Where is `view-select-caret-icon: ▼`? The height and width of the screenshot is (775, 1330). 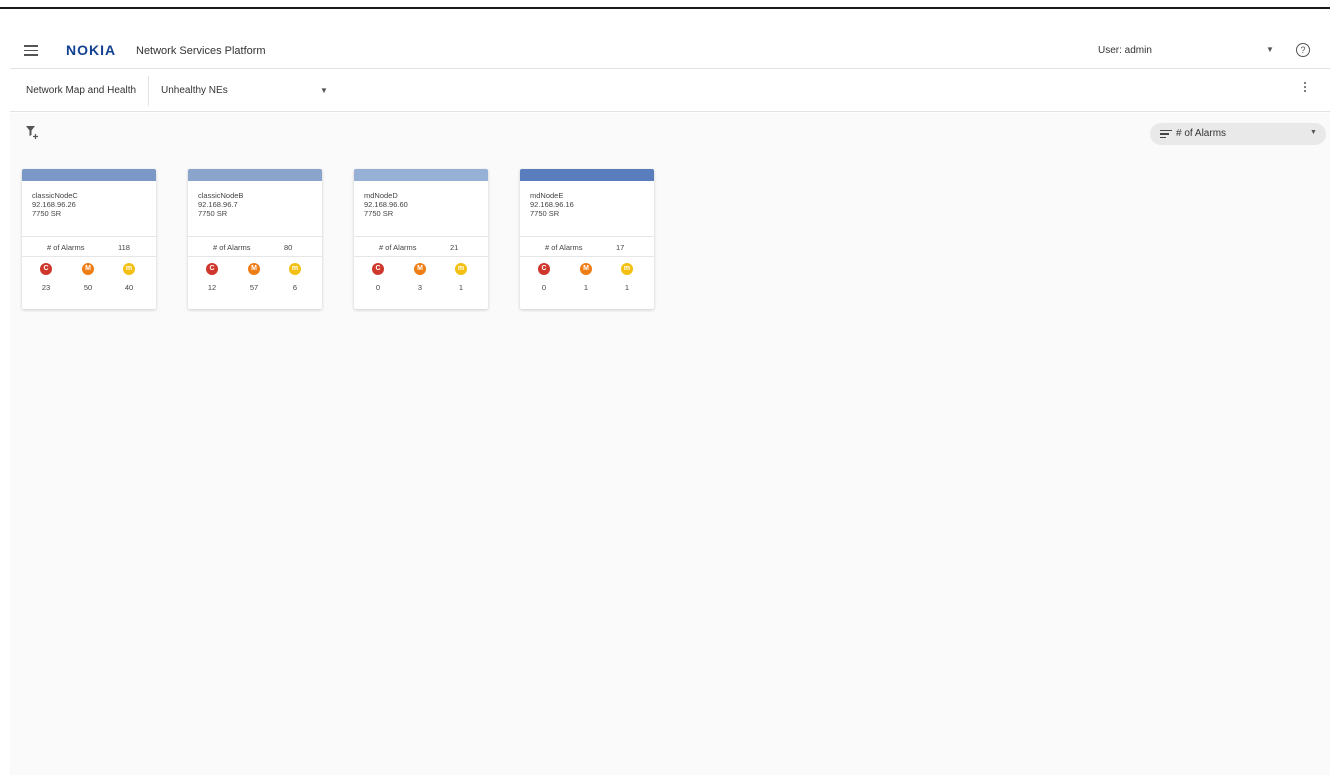
view-select-caret-icon: ▼ is located at coordinates (324, 90).